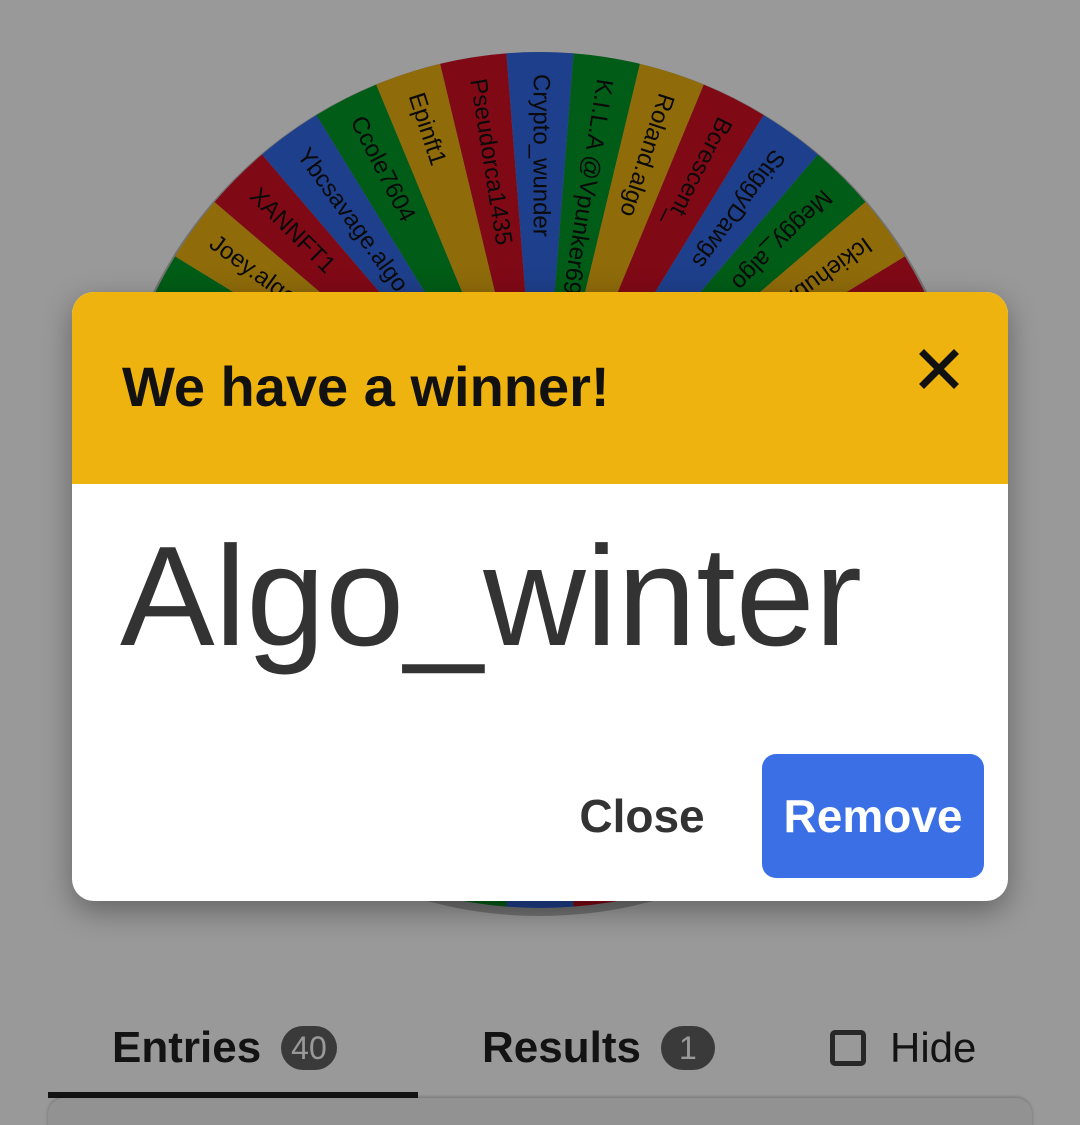  What do you see at coordinates (366, 386) in the screenshot?
I see `dialog-title: We have a winner!` at bounding box center [366, 386].